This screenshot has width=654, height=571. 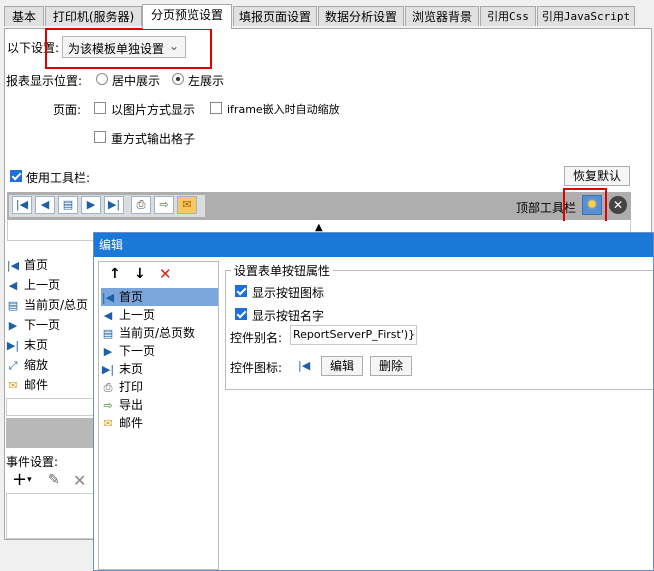 What do you see at coordinates (27, 365) in the screenshot?
I see `list-item: ⤢ 缩放` at bounding box center [27, 365].